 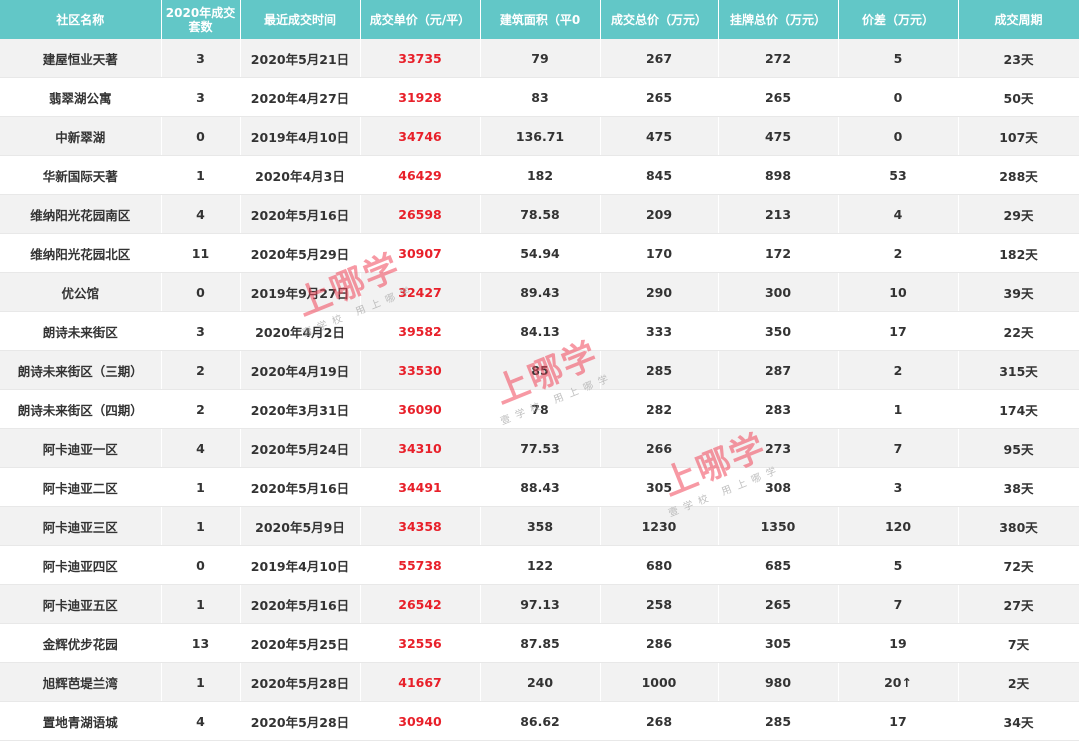 What do you see at coordinates (778, 487) in the screenshot?
I see `cell-listing-price: 308` at bounding box center [778, 487].